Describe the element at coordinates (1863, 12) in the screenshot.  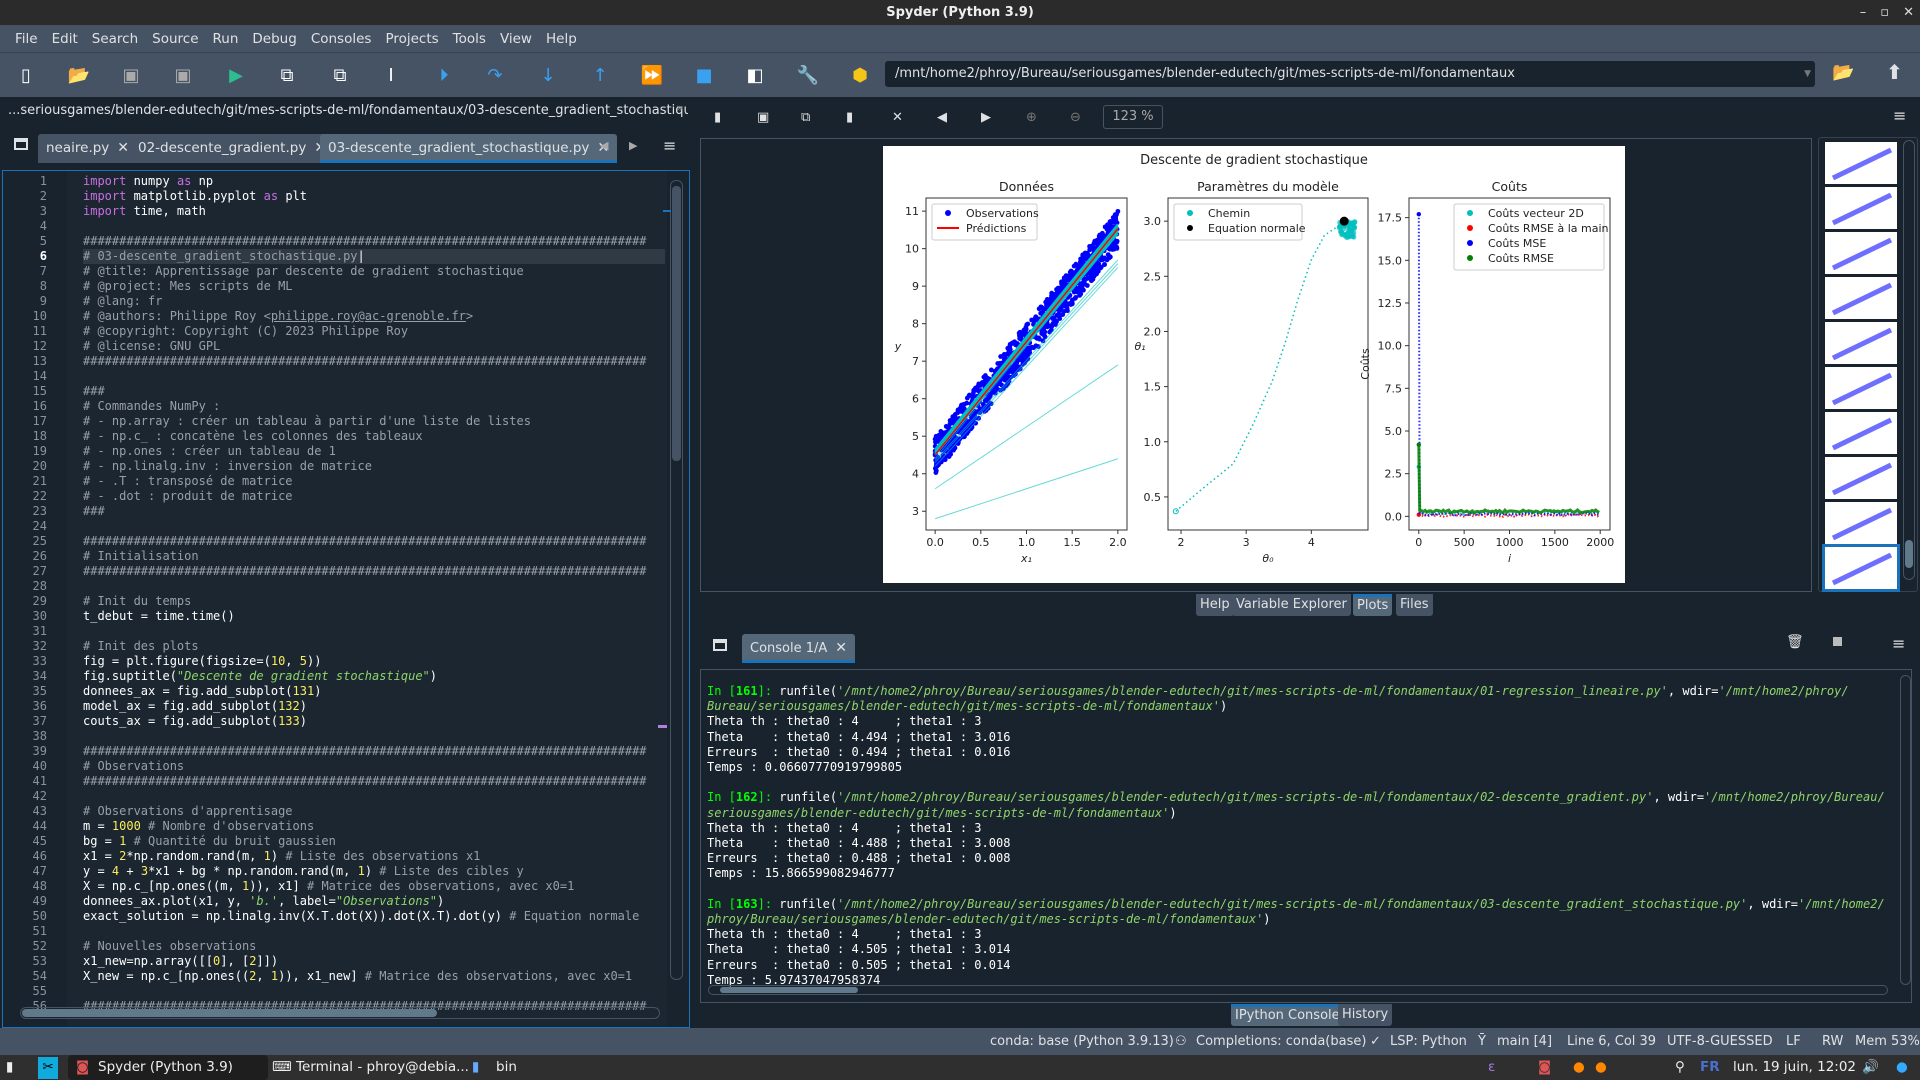
I see `minimize-icon: –` at that location.